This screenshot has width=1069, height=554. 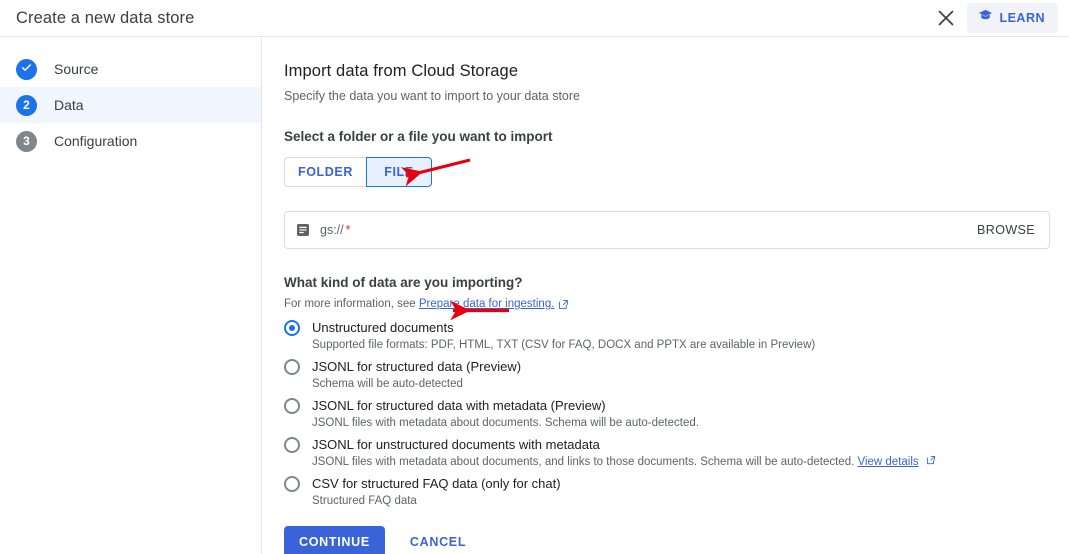 I want to click on step-marker-source, so click(x=26, y=69).